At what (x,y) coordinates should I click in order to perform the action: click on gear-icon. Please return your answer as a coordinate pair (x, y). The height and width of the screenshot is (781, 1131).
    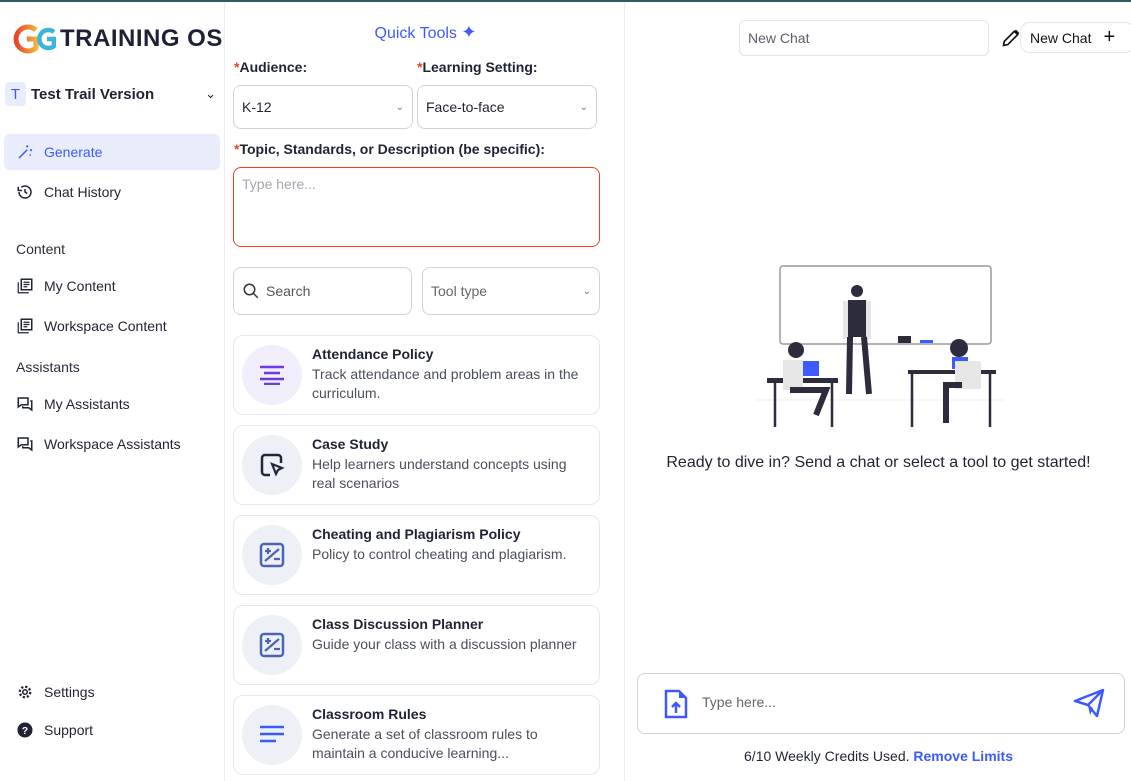
    Looking at the image, I should click on (25, 692).